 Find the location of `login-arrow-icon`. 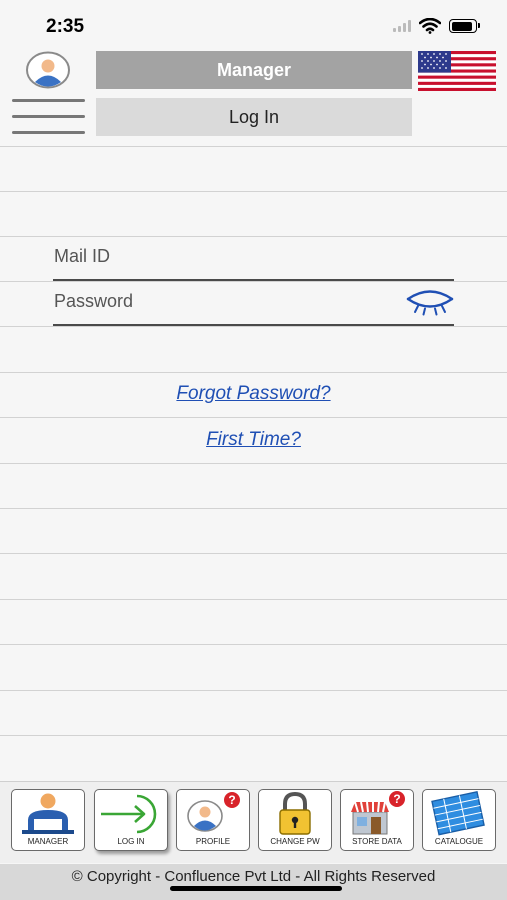

login-arrow-icon is located at coordinates (129, 814).